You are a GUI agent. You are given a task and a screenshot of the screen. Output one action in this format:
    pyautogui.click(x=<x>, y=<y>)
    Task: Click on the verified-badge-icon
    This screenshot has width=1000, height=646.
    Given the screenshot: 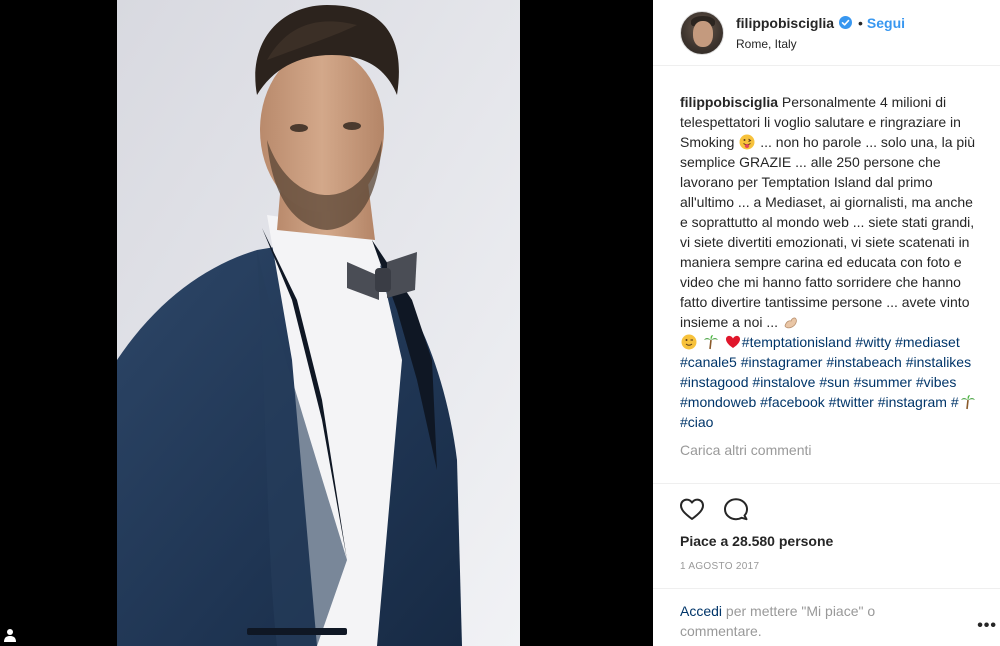 What is the action you would take?
    pyautogui.click(x=846, y=22)
    